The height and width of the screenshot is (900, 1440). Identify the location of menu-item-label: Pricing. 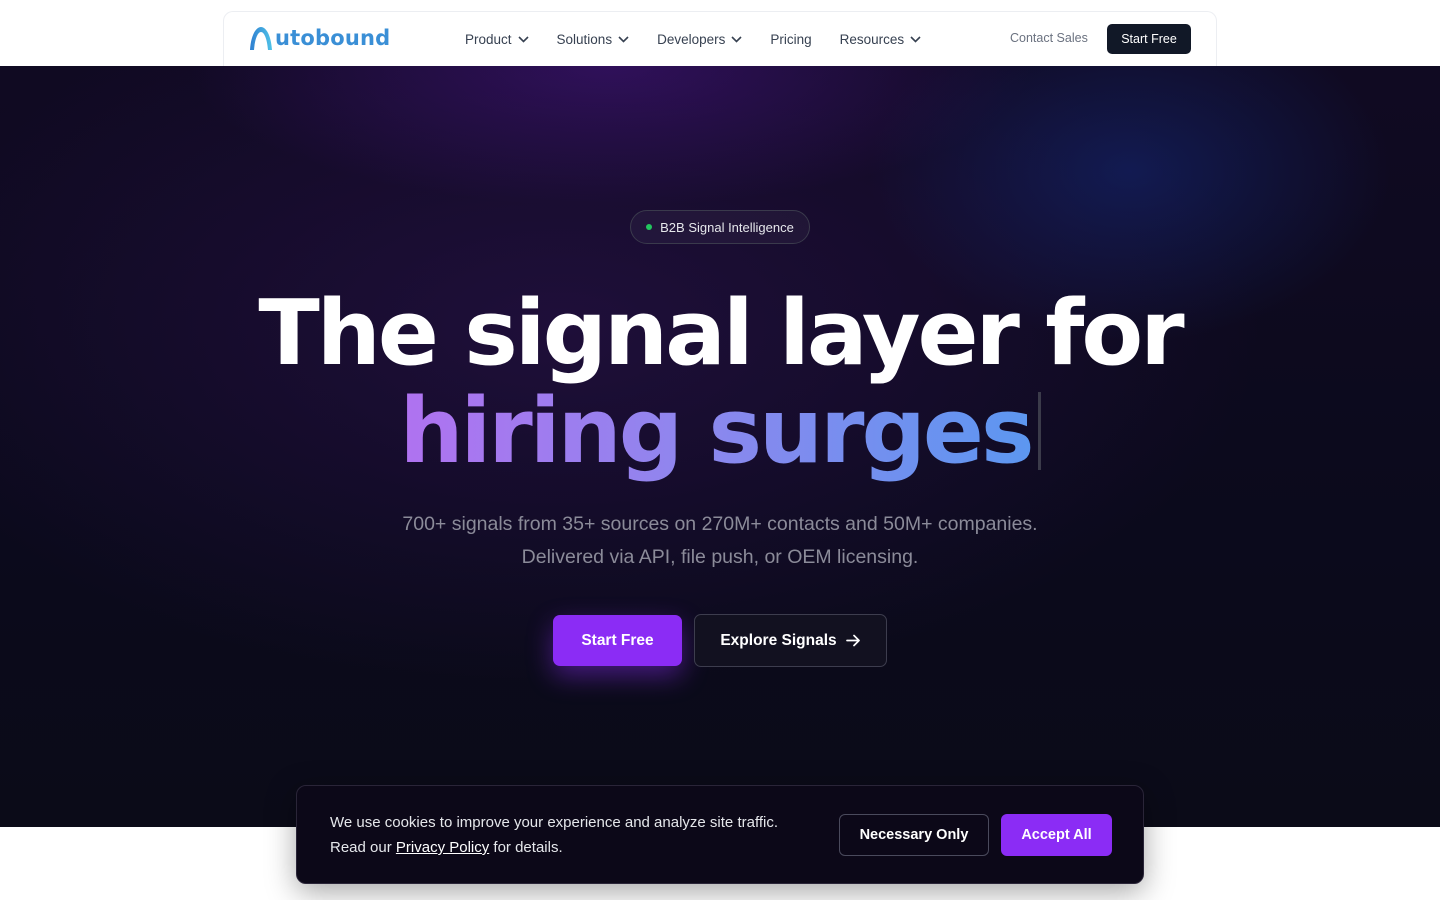
(791, 39).